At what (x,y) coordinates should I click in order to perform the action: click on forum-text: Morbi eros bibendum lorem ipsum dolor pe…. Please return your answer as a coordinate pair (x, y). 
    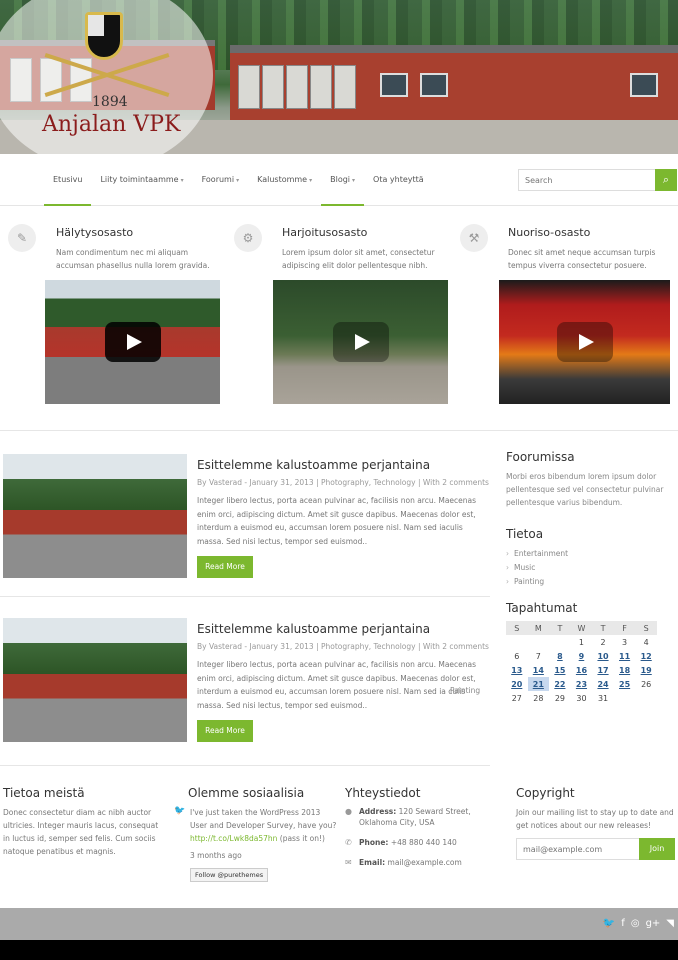
    Looking at the image, I should click on (585, 489).